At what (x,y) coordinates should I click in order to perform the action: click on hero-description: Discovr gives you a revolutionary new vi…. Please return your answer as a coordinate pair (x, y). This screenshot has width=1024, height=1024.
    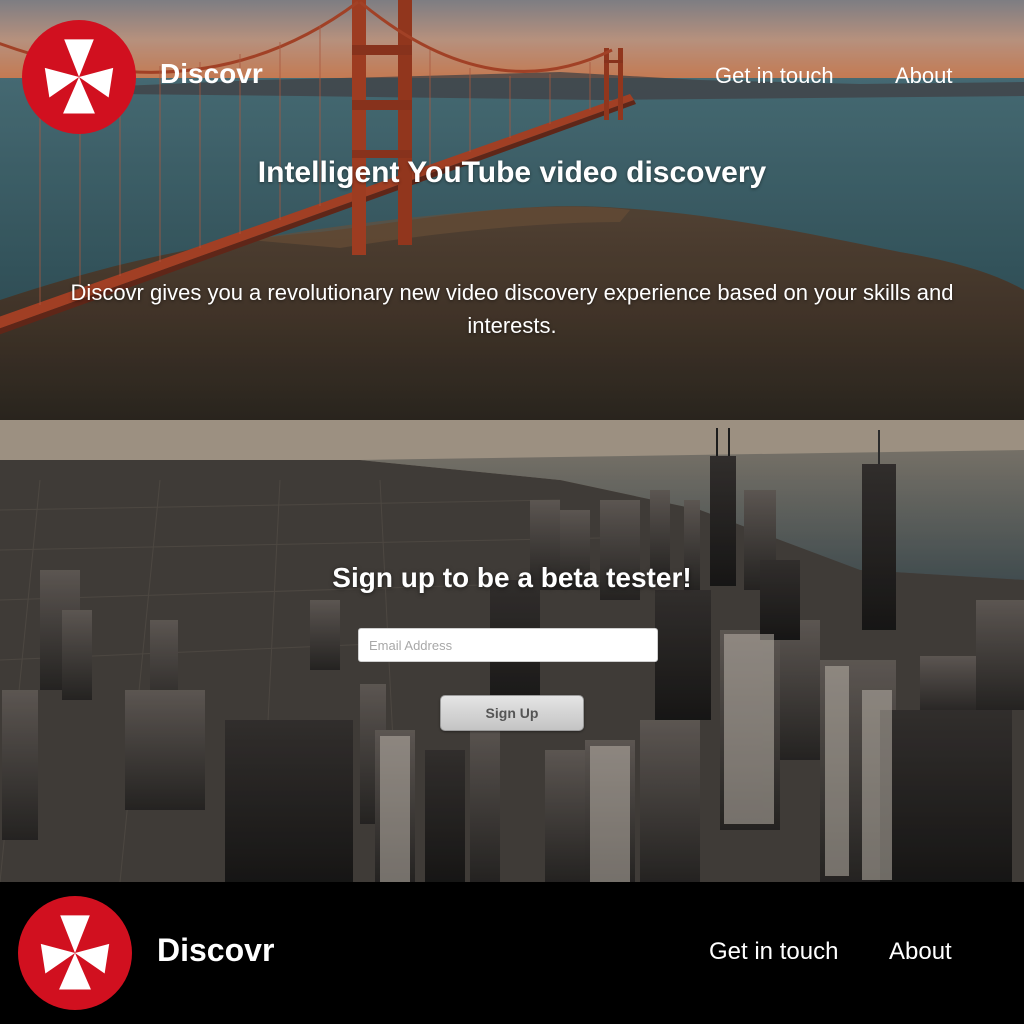
    Looking at the image, I should click on (512, 309).